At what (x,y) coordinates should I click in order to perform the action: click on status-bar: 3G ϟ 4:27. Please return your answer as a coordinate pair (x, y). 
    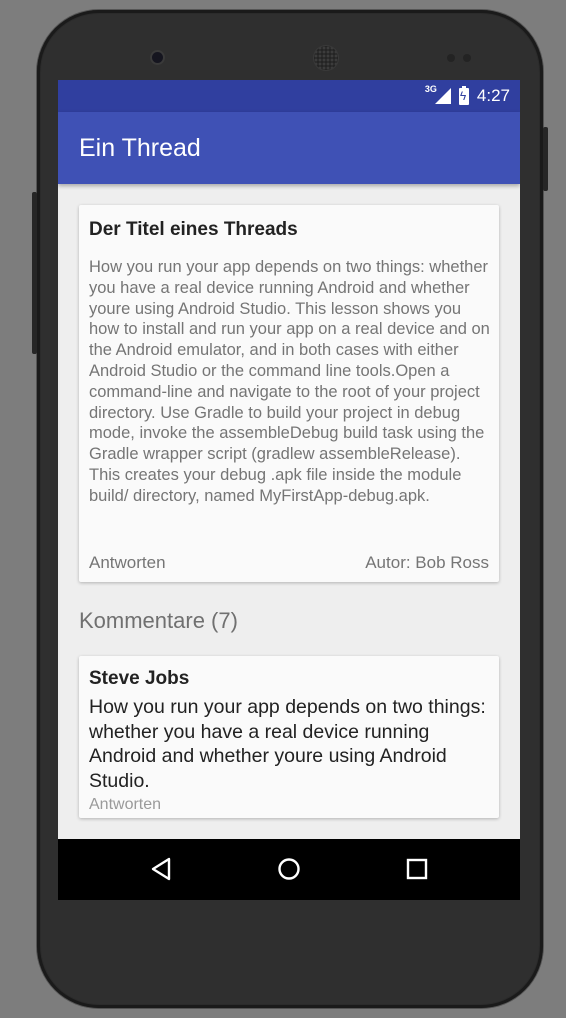
    Looking at the image, I should click on (289, 96).